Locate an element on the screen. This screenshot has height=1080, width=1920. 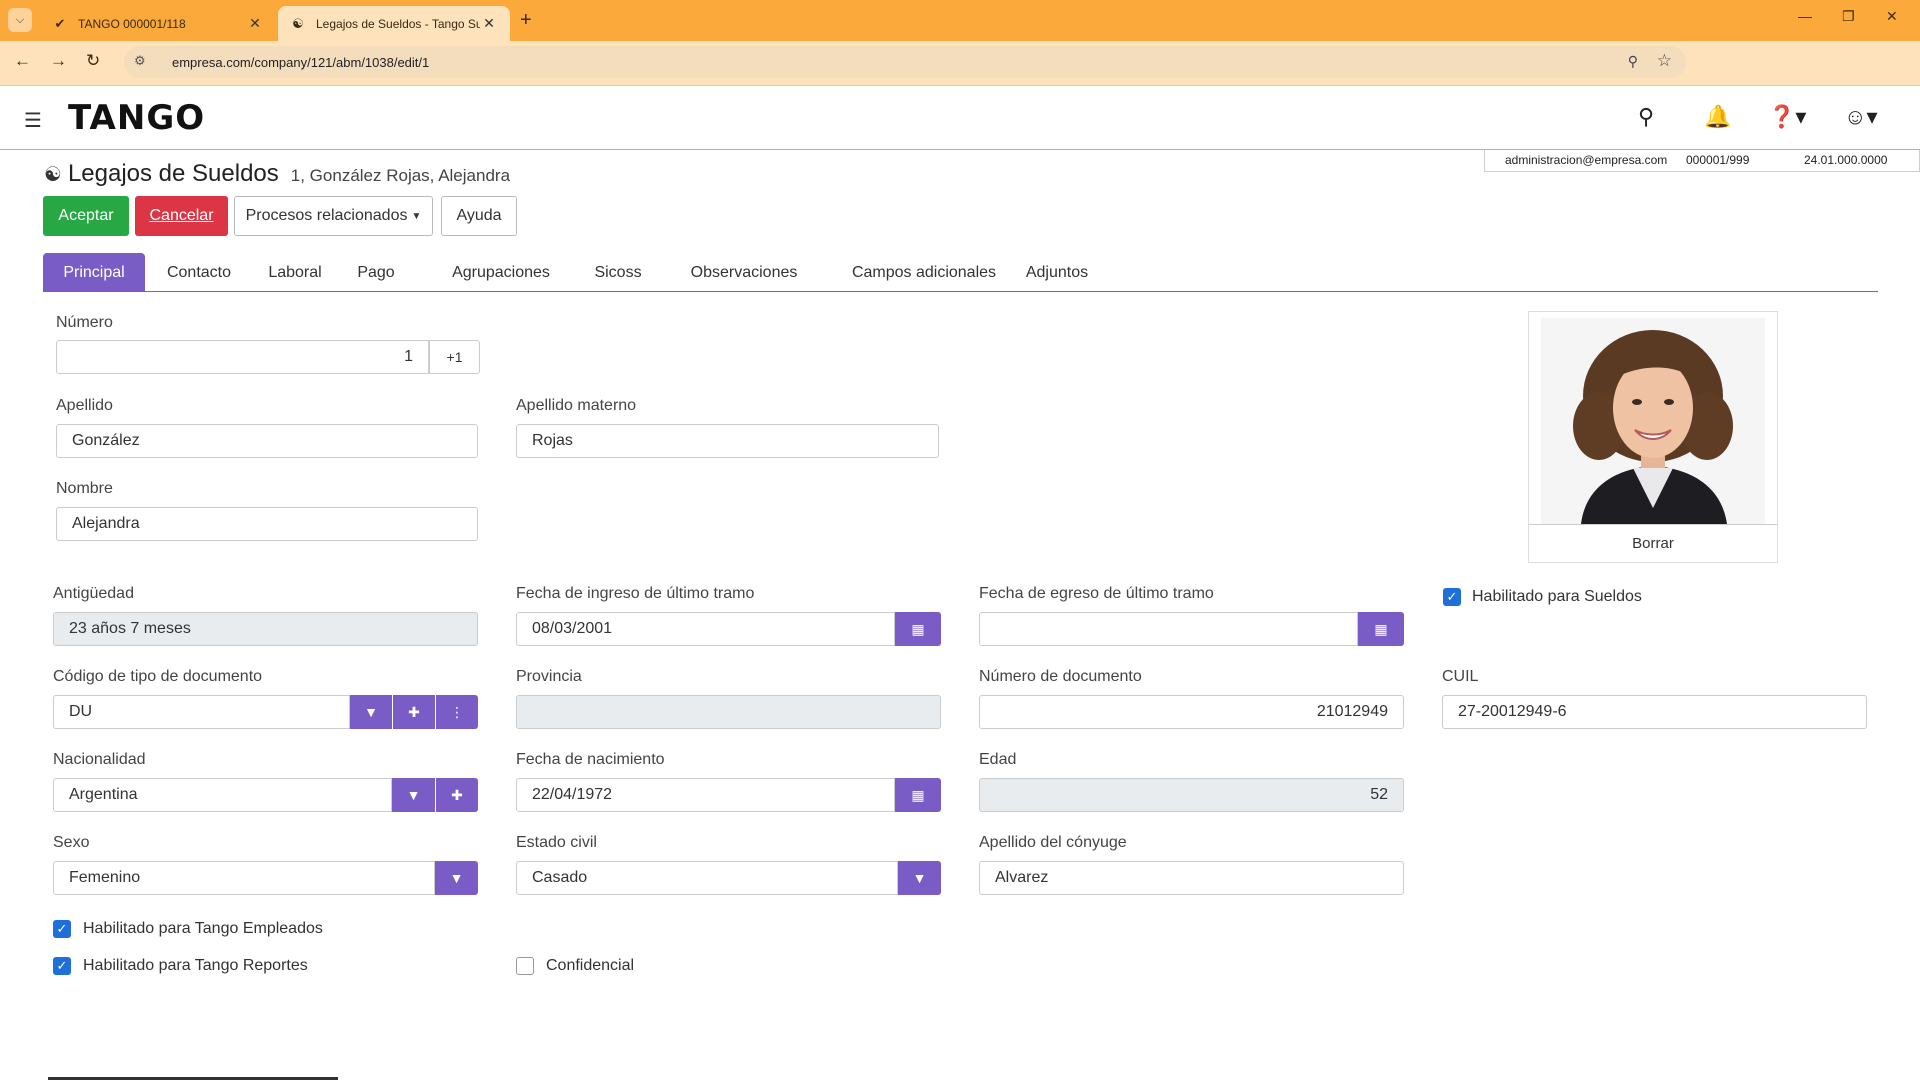
confidencial-checkbox is located at coordinates (525, 966).